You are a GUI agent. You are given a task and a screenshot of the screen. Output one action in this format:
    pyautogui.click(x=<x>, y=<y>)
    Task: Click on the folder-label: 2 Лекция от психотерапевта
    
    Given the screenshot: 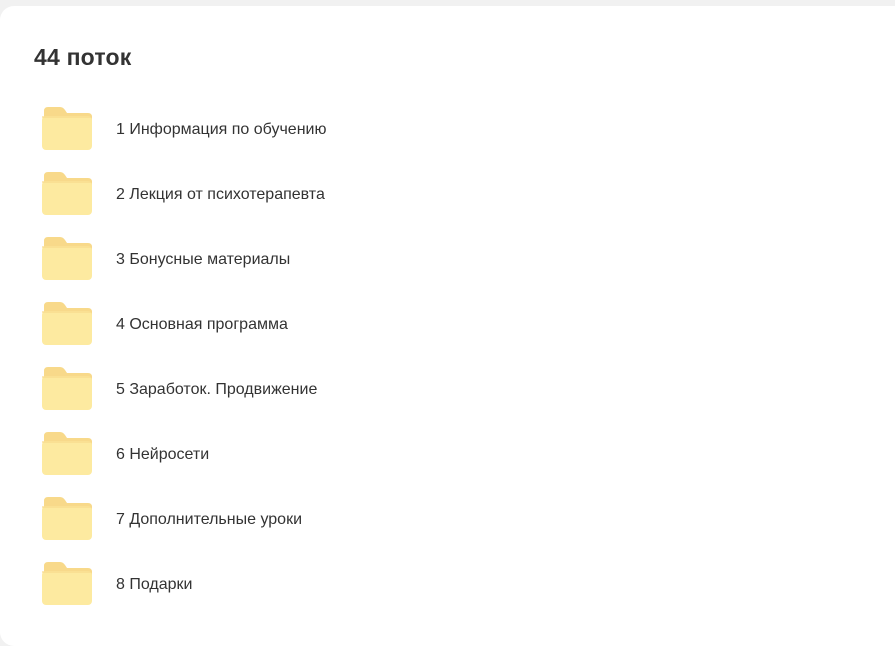 What is the action you would take?
    pyautogui.click(x=220, y=194)
    